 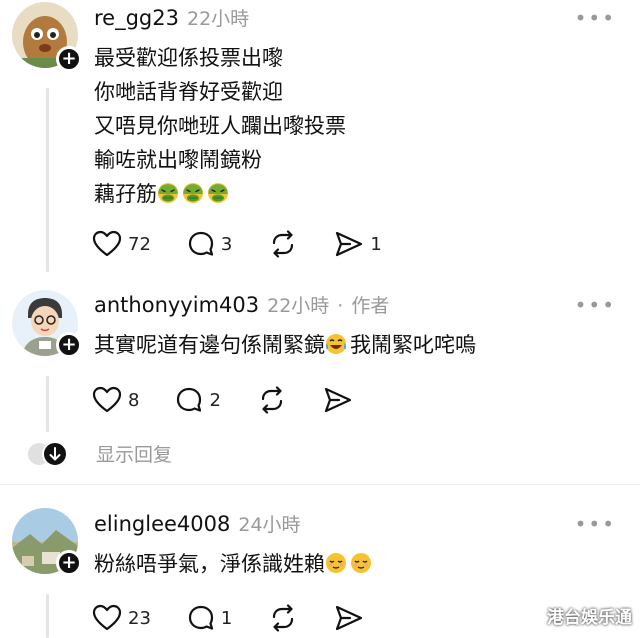 I want to click on author-badge: 作者, so click(x=370, y=306).